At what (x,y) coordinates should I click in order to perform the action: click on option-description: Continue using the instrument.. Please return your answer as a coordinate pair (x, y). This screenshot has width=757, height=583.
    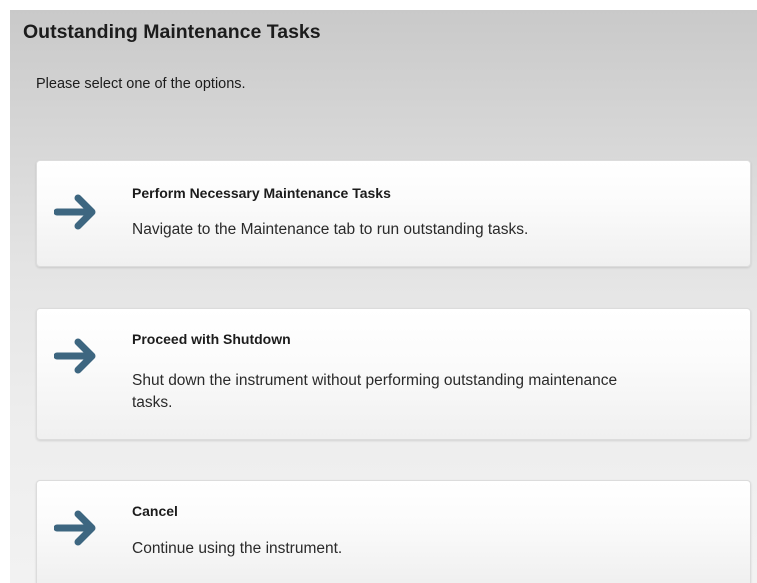
    Looking at the image, I should click on (237, 548).